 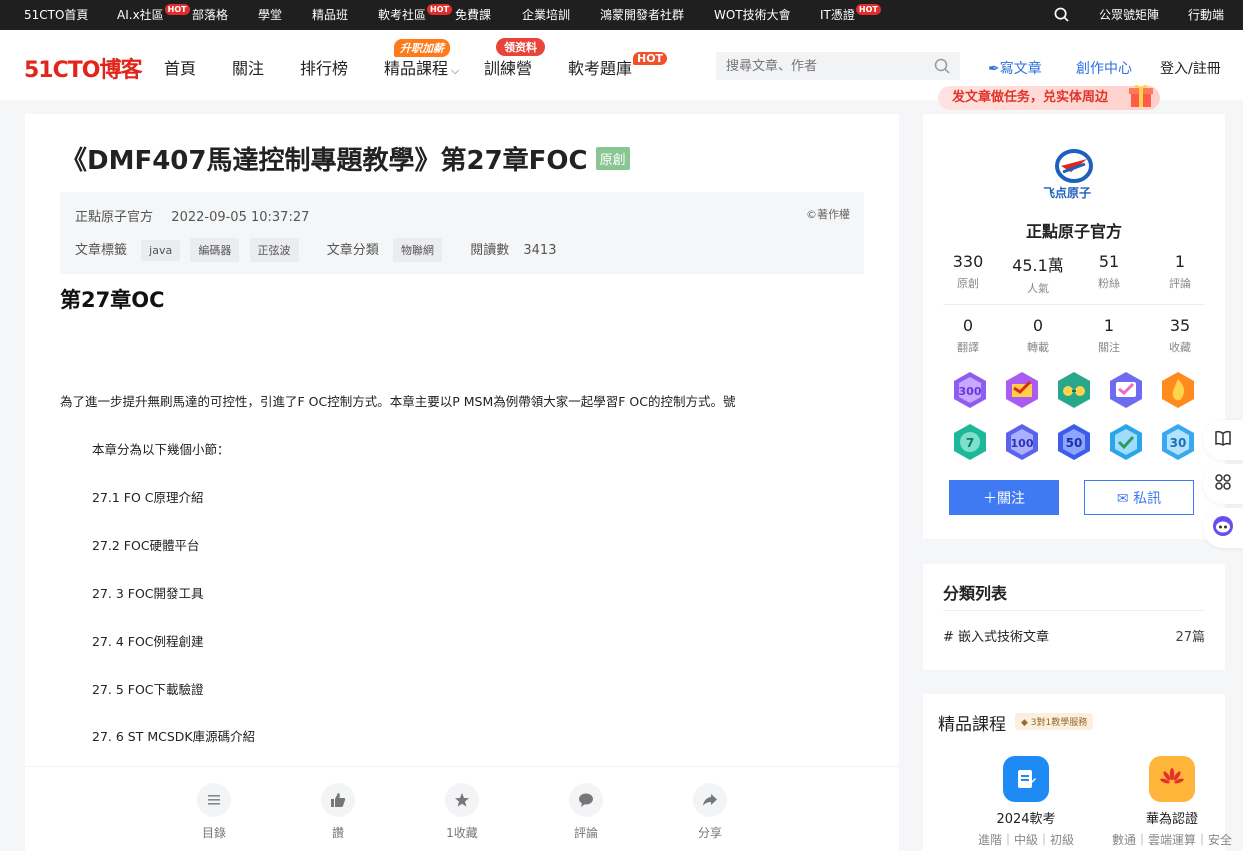 What do you see at coordinates (148, 689) in the screenshot?
I see `section-item: 27. 5 FOC下載驗證` at bounding box center [148, 689].